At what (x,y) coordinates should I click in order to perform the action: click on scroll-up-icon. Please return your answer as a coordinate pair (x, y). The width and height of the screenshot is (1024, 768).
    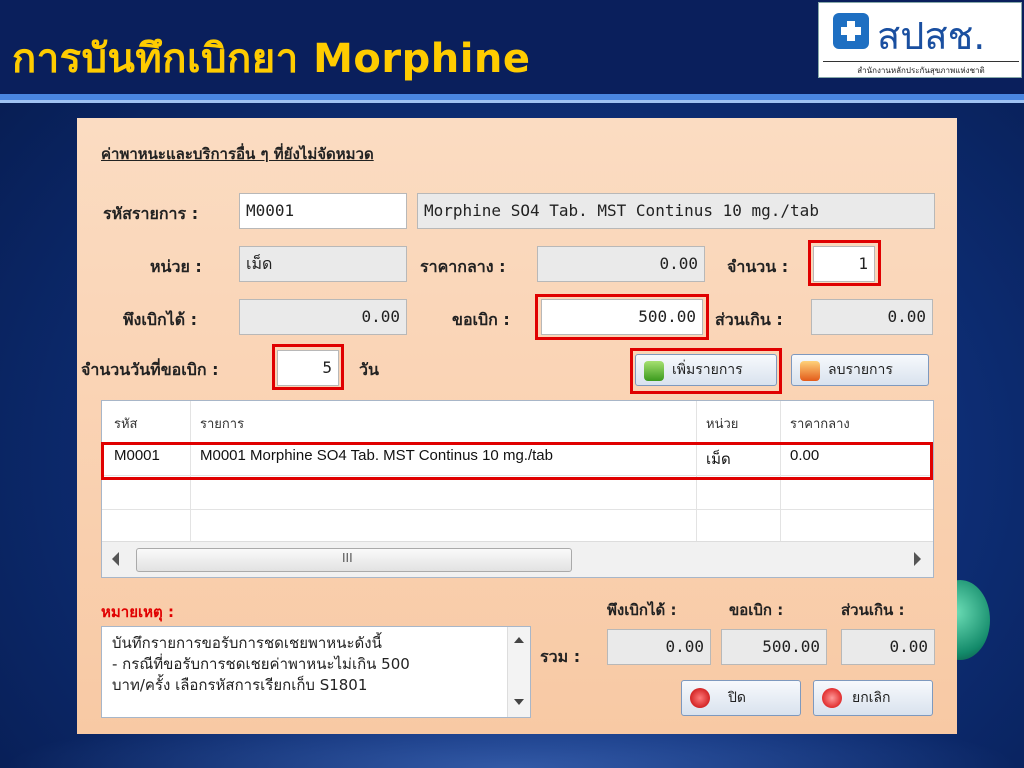
    Looking at the image, I should click on (519, 640).